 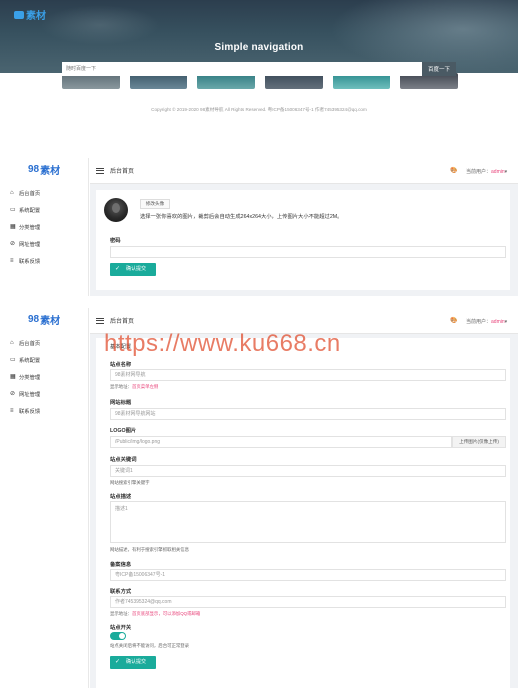 I want to click on site-switch-toggle, so click(x=118, y=636).